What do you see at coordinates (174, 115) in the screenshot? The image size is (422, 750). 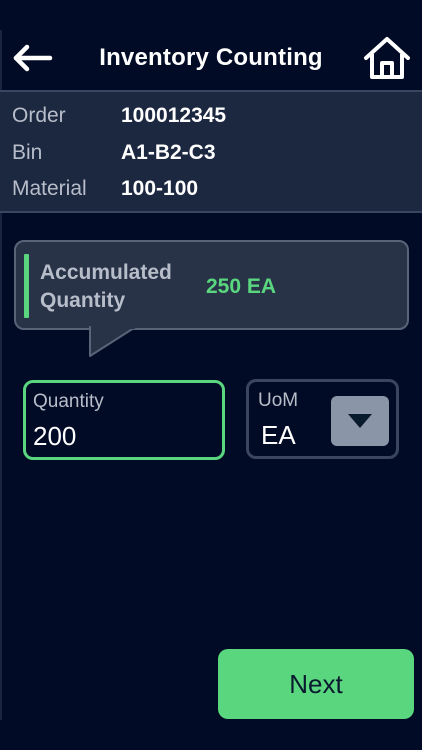 I see `order-value: 100012345` at bounding box center [174, 115].